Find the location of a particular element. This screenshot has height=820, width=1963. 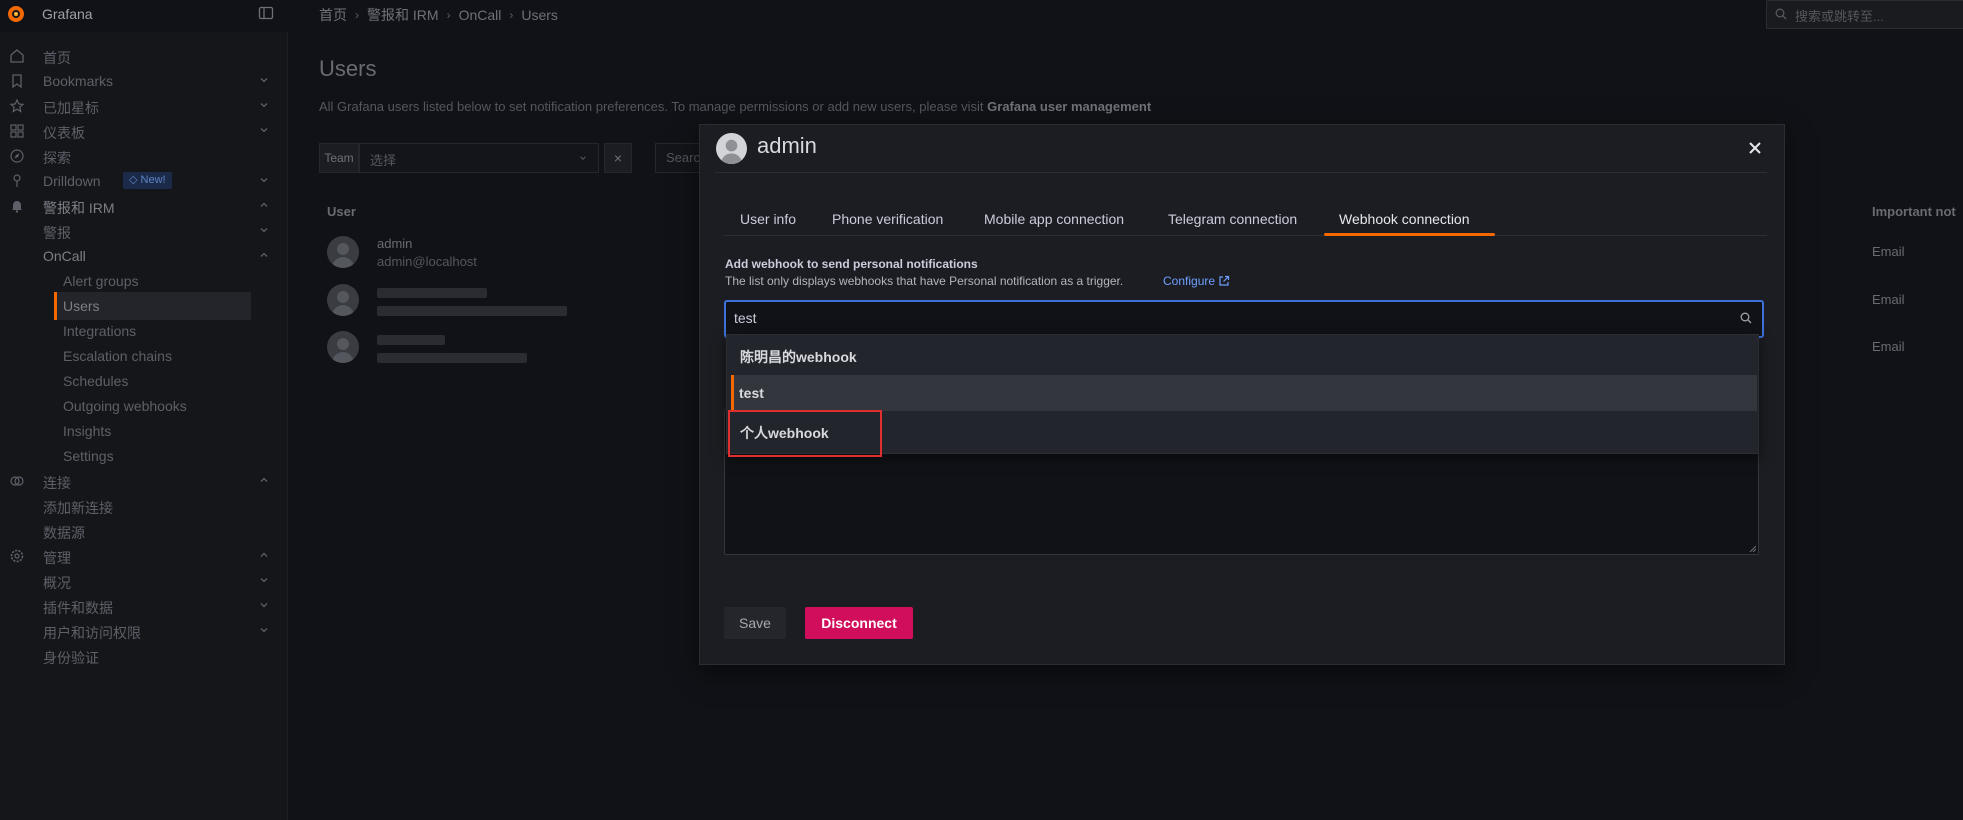

compass-icon is located at coordinates (17, 156).